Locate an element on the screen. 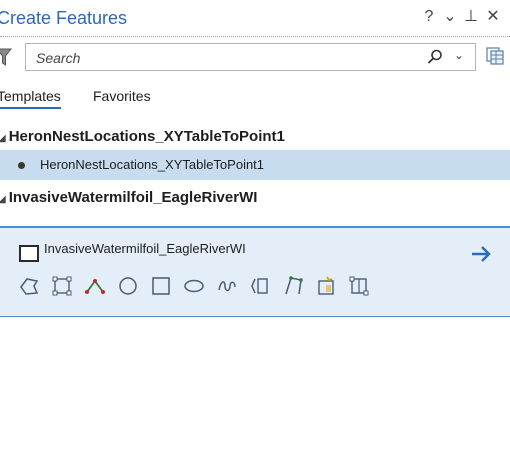 This screenshot has height=461, width=510. split-polygon-icon is located at coordinates (359, 286).